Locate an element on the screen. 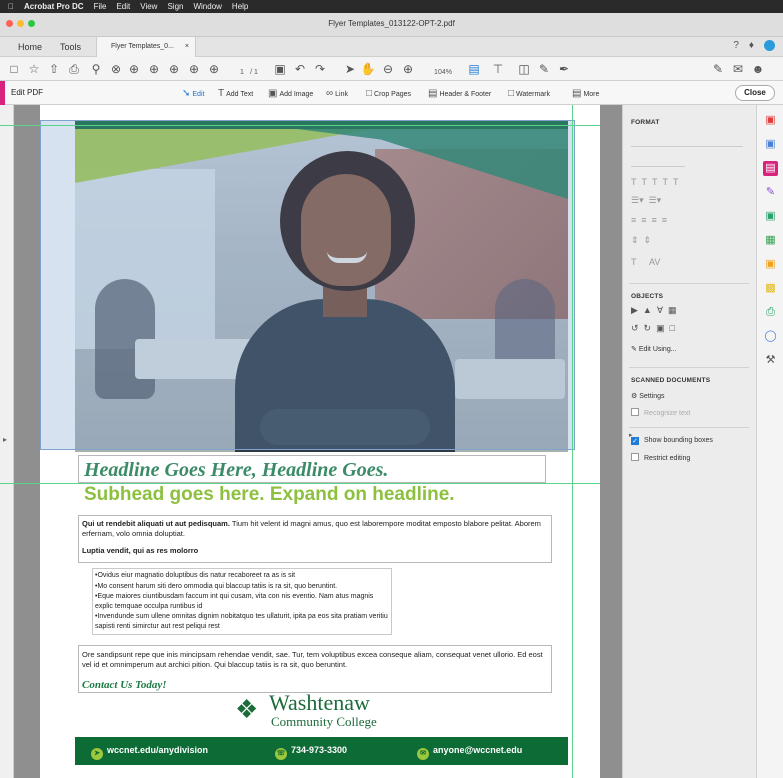 This screenshot has width=783, height=778. link-button: ∞ Link is located at coordinates (337, 93).